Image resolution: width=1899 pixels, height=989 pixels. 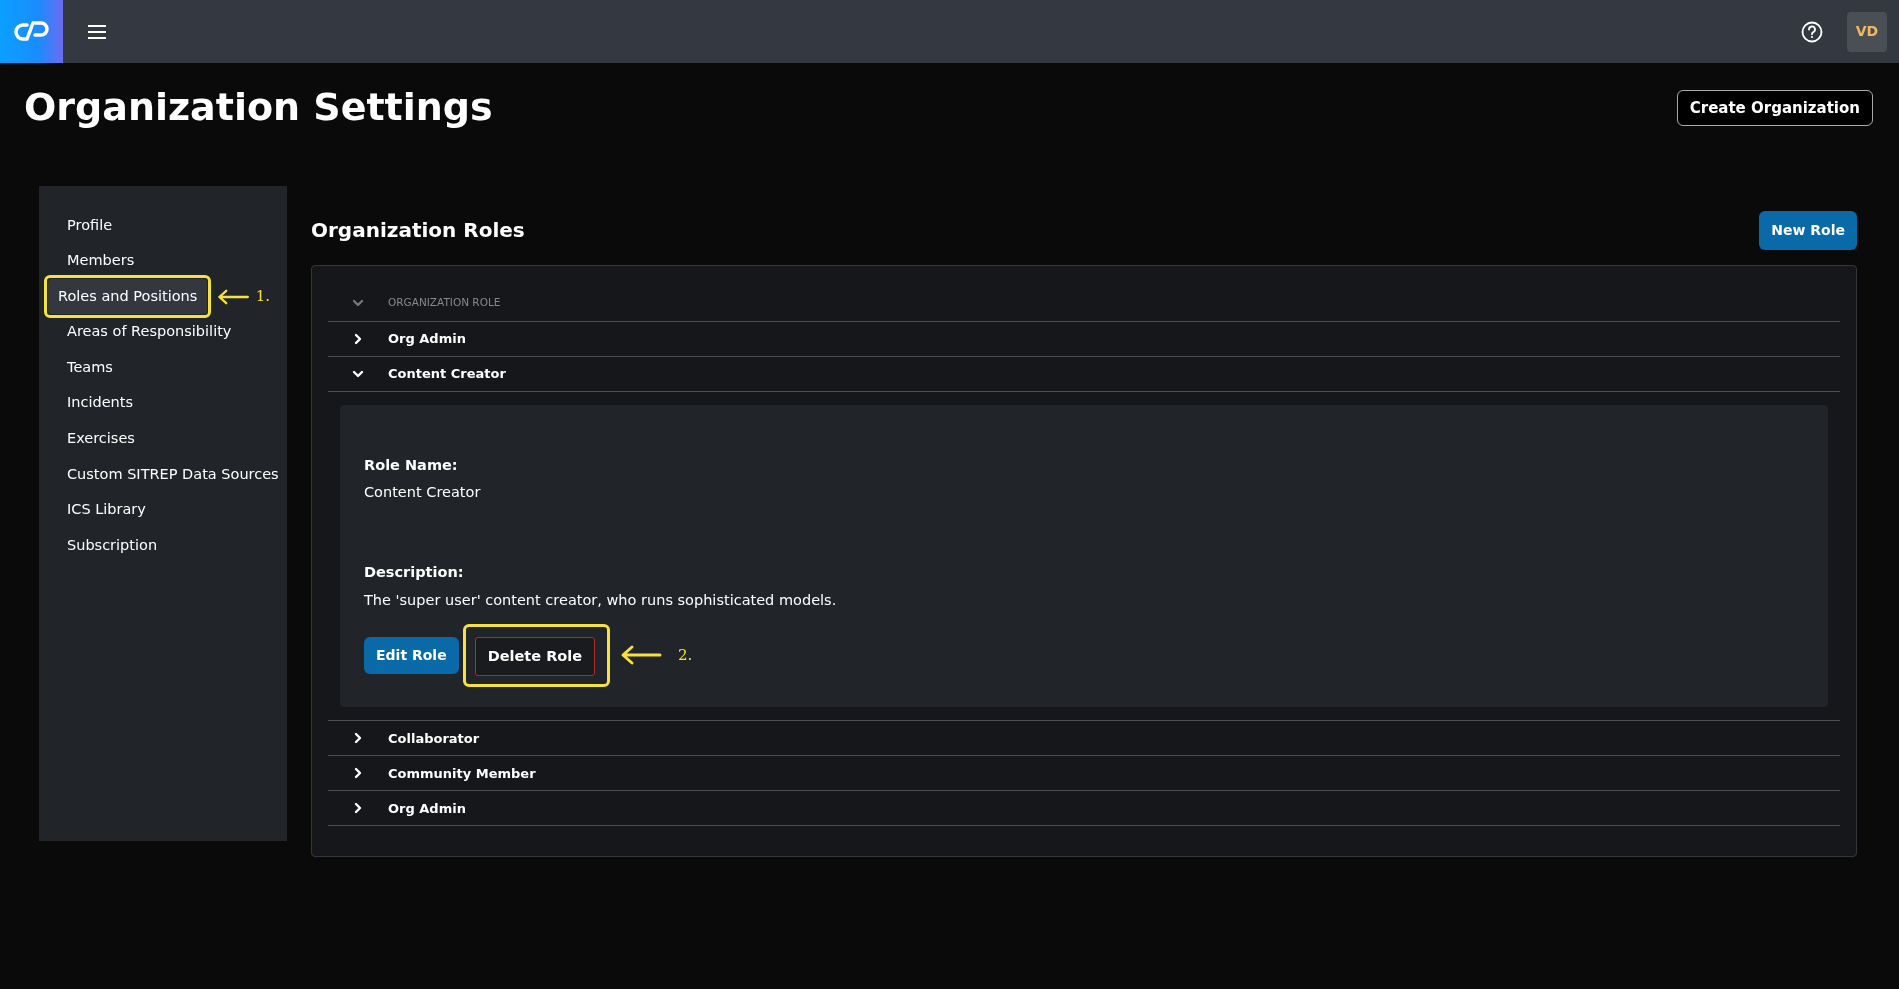 I want to click on callout-number: 1., so click(x=262, y=297).